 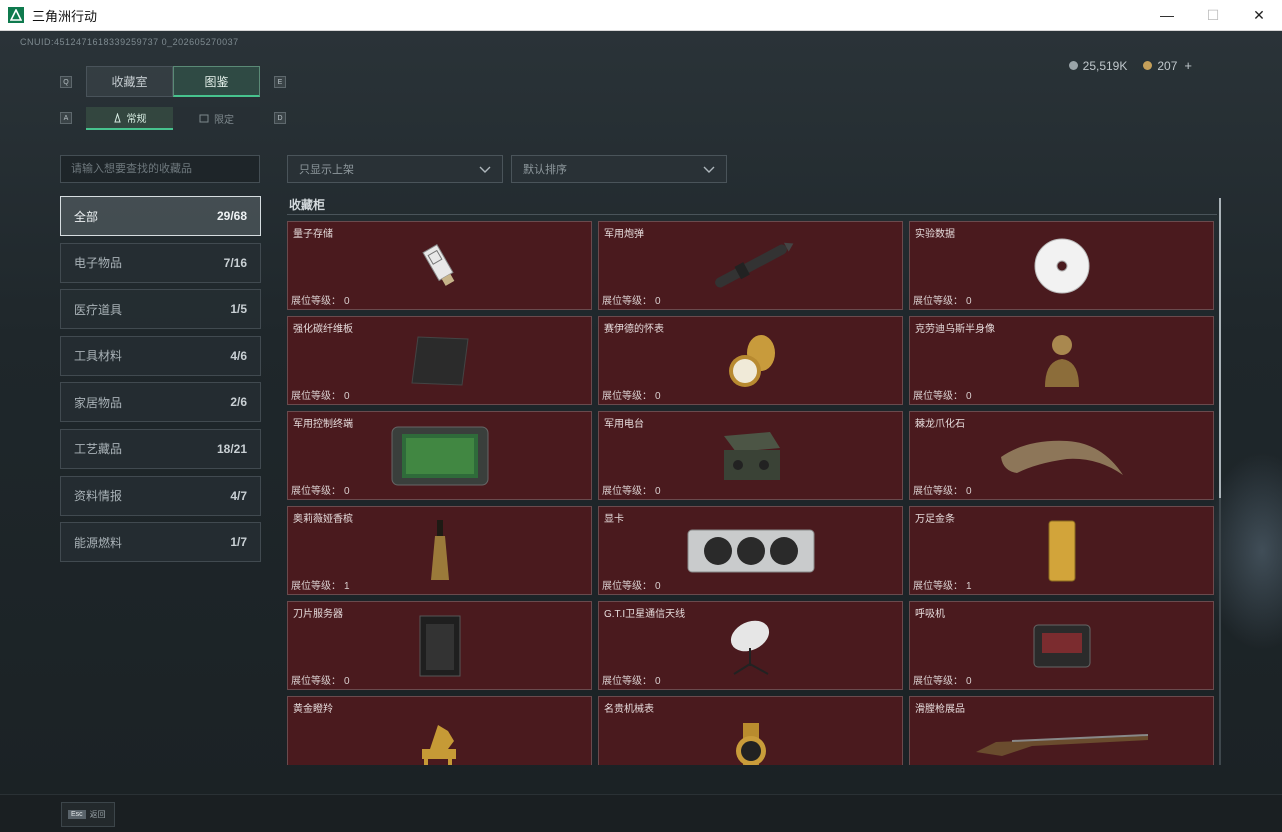 I want to click on subtab-limited: 限定, so click(x=216, y=118).